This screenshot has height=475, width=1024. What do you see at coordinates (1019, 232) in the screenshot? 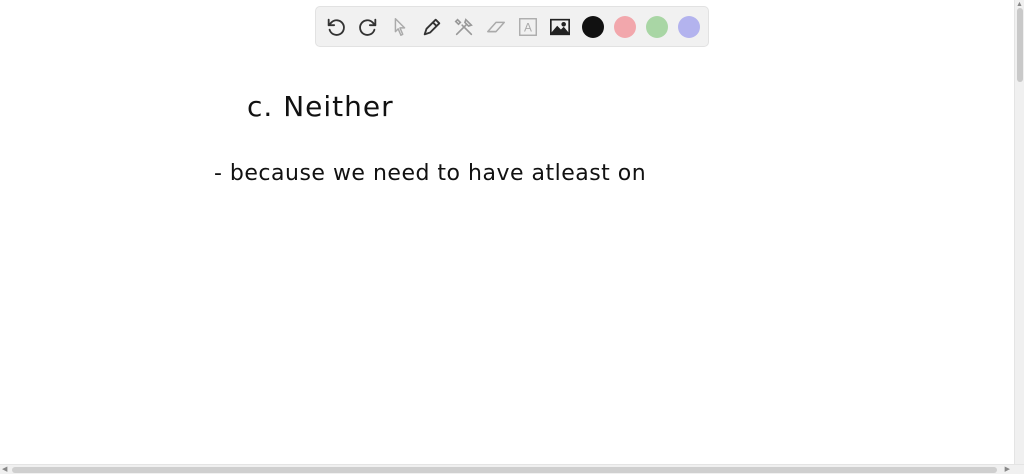
I see `vertical-scrollbar: ▲` at bounding box center [1019, 232].